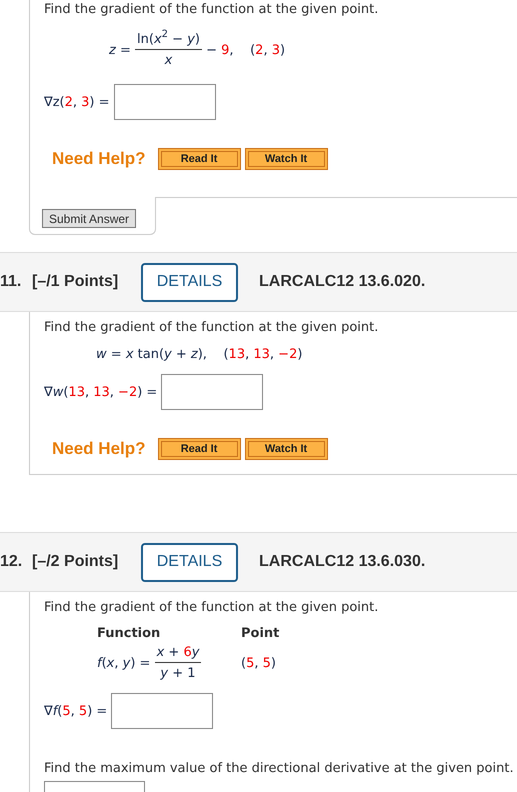 This screenshot has width=517, height=792. Describe the element at coordinates (260, 633) in the screenshot. I see `column-header: Point` at that location.